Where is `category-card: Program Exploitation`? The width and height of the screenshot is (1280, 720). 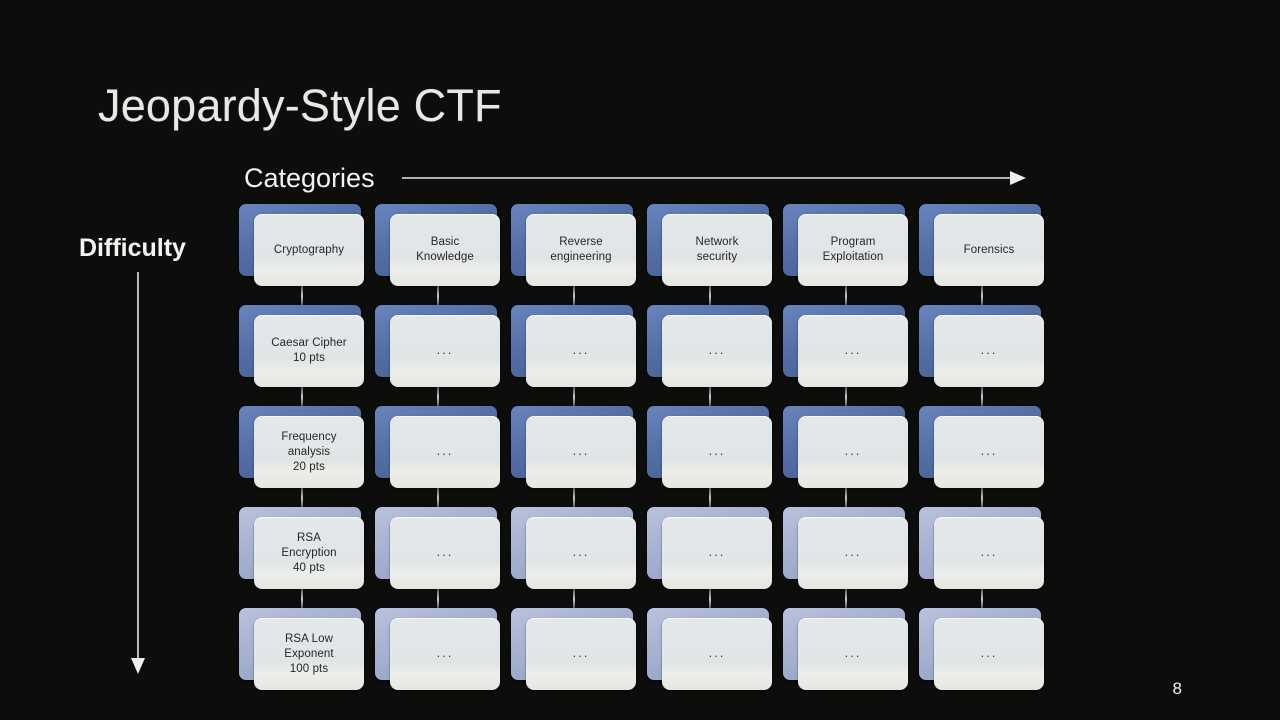
category-card: Program Exploitation is located at coordinates (853, 250).